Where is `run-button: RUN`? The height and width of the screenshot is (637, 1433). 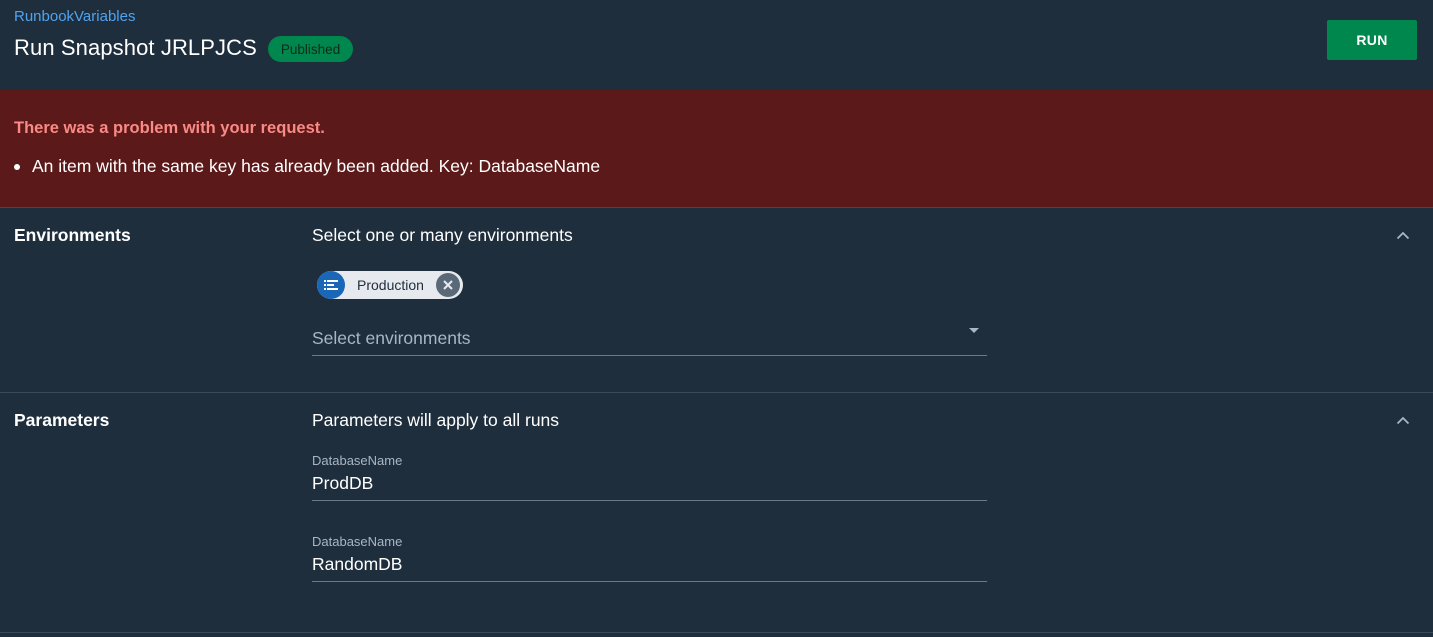
run-button: RUN is located at coordinates (1372, 40).